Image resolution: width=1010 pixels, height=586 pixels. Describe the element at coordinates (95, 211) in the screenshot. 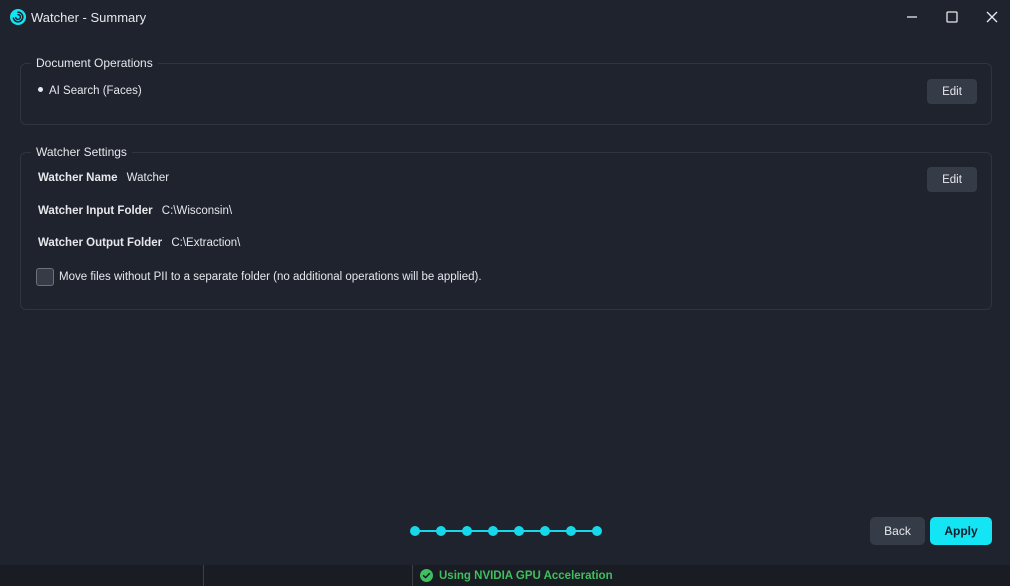

I see `watcher-input-folder-label: Watcher Input Folder` at that location.